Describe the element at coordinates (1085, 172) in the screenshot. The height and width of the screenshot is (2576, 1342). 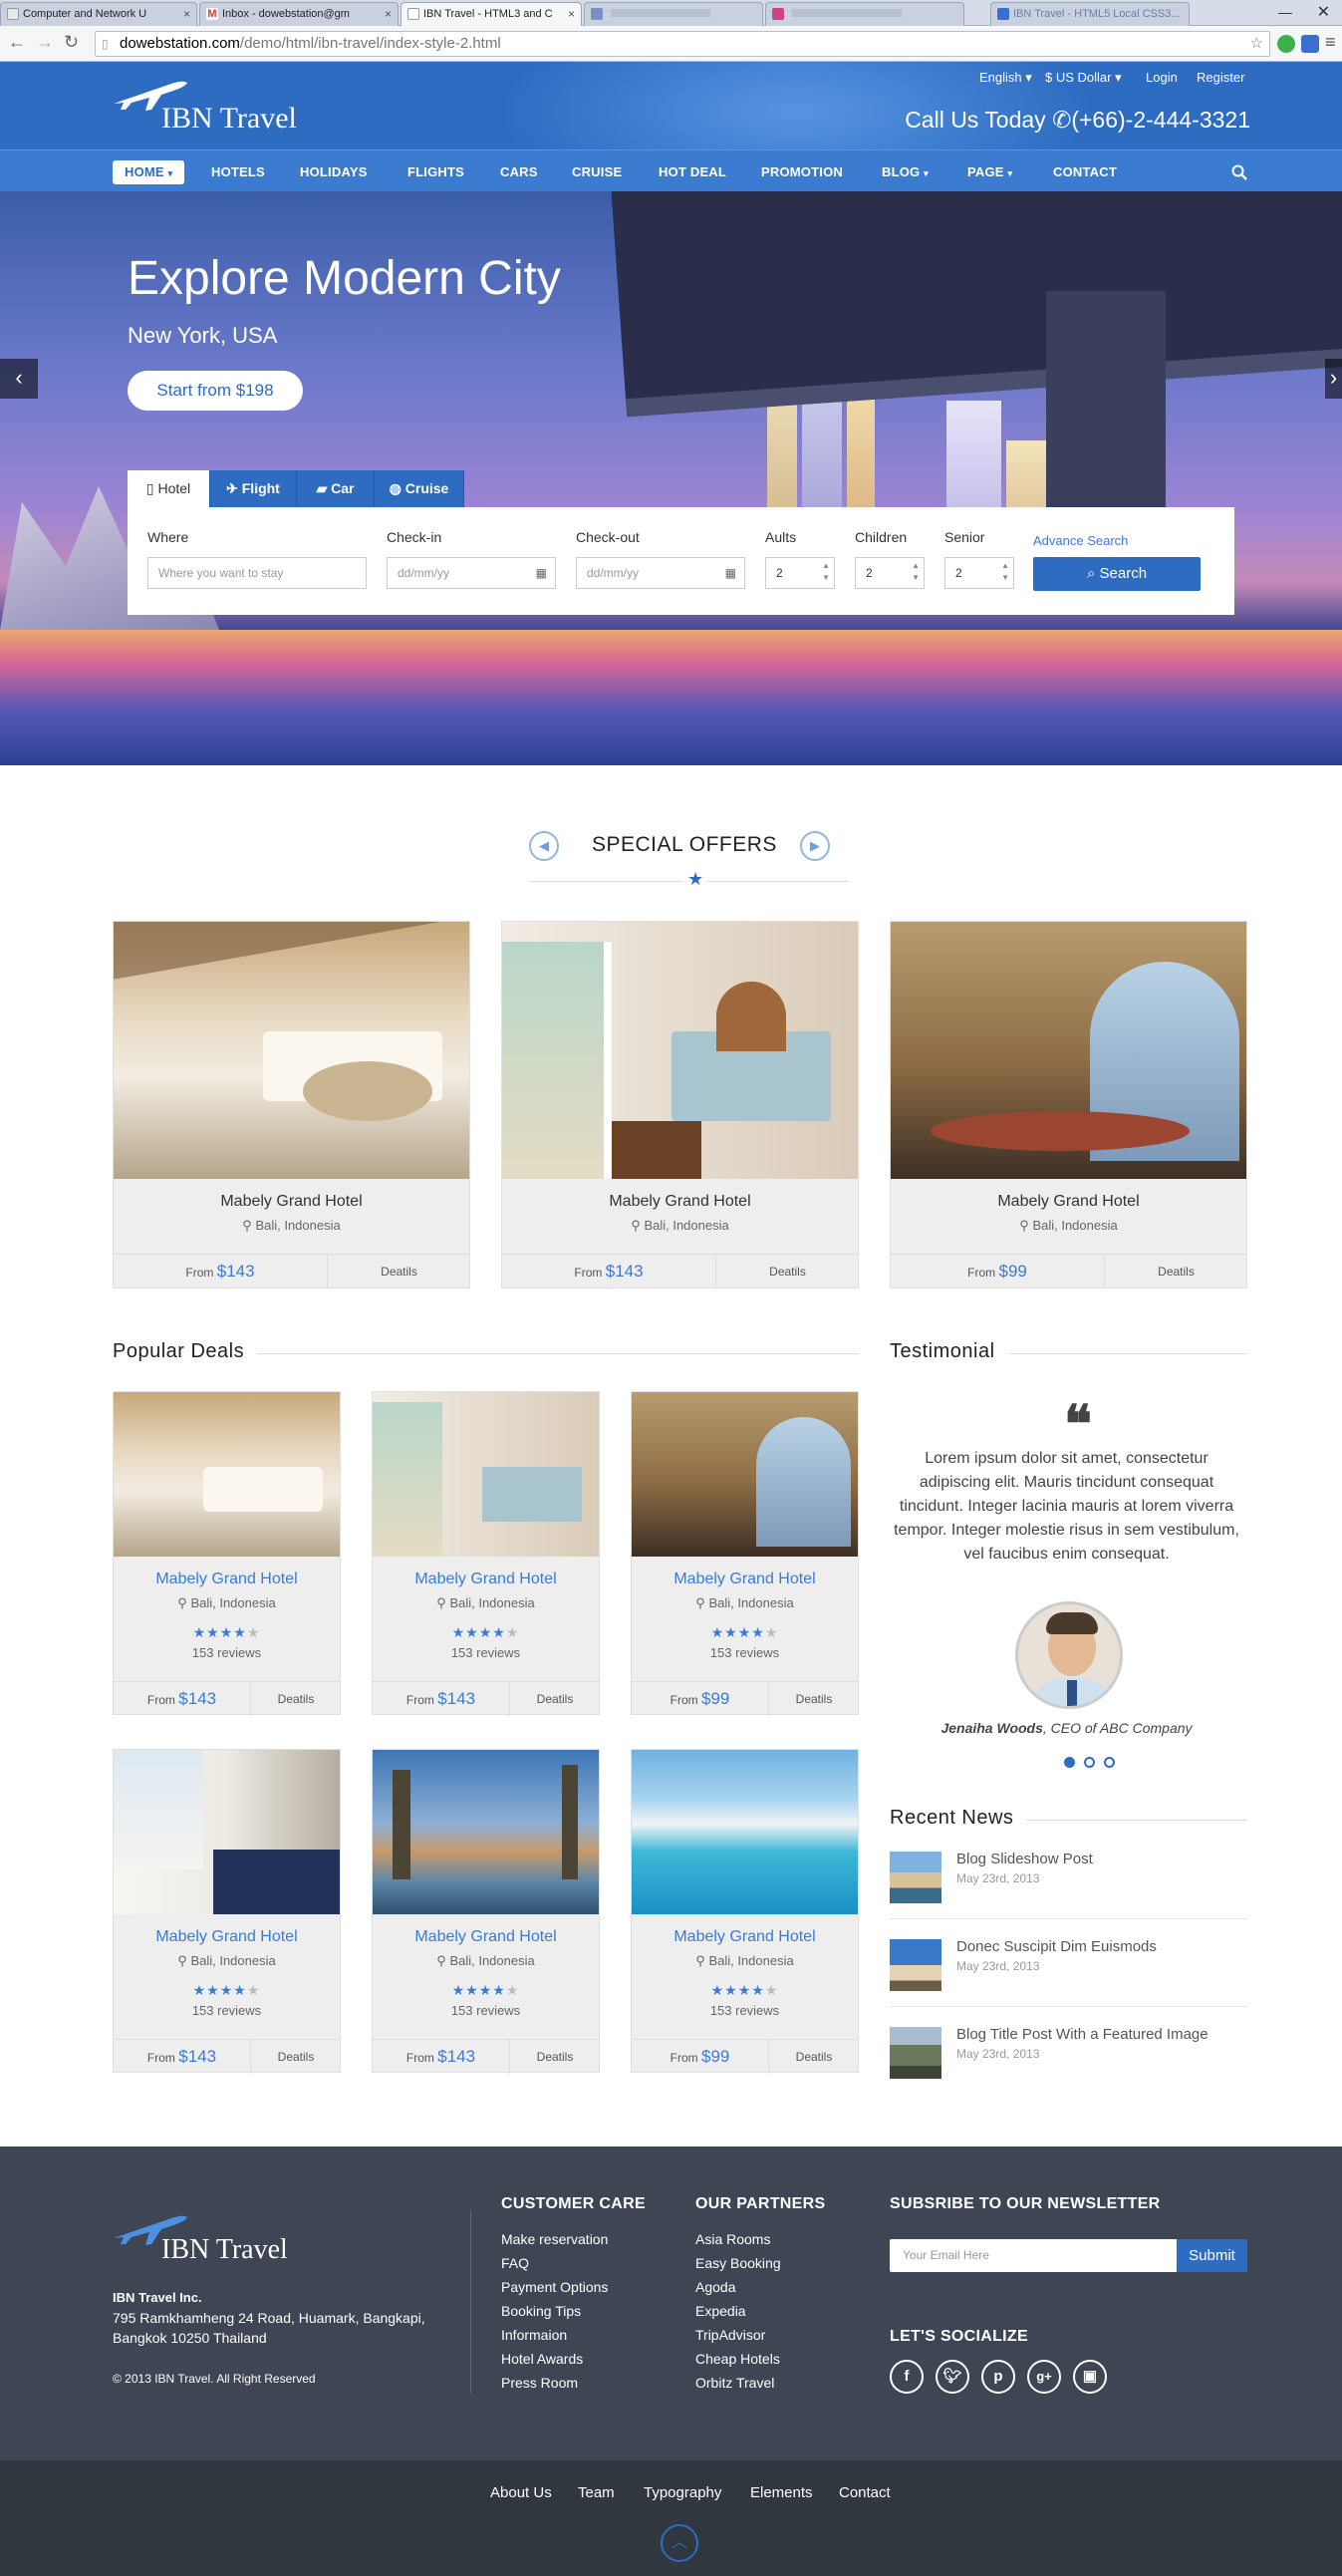
I see `menu-item-contact: CONTACT` at that location.